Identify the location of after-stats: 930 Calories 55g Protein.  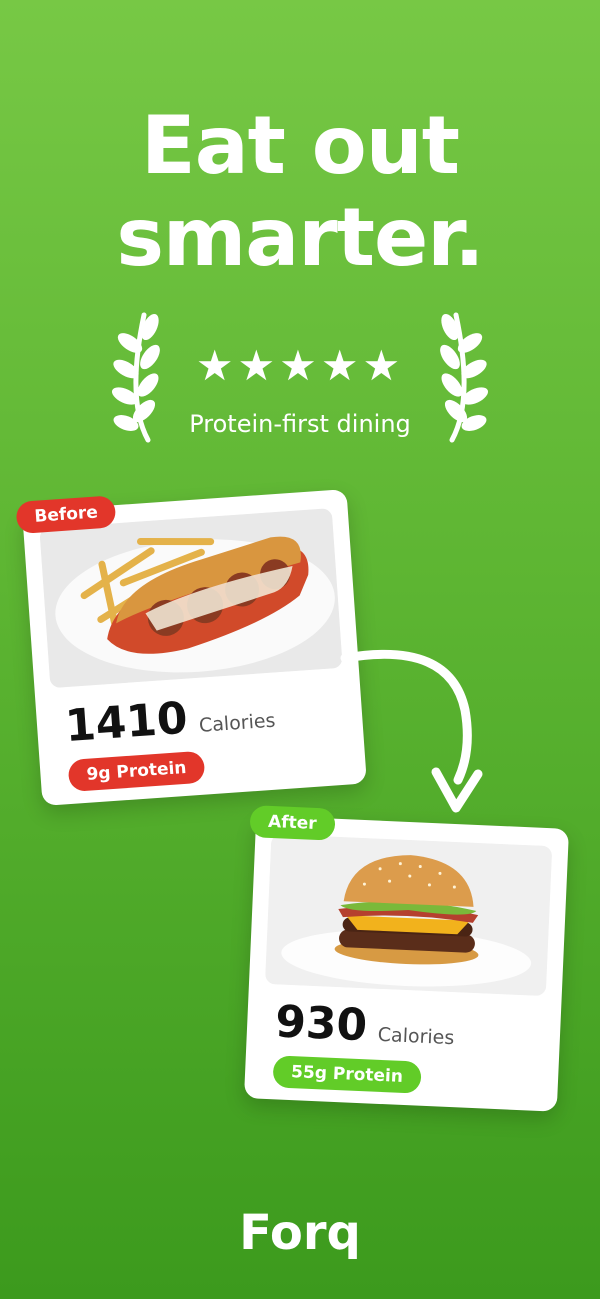
(363, 1045).